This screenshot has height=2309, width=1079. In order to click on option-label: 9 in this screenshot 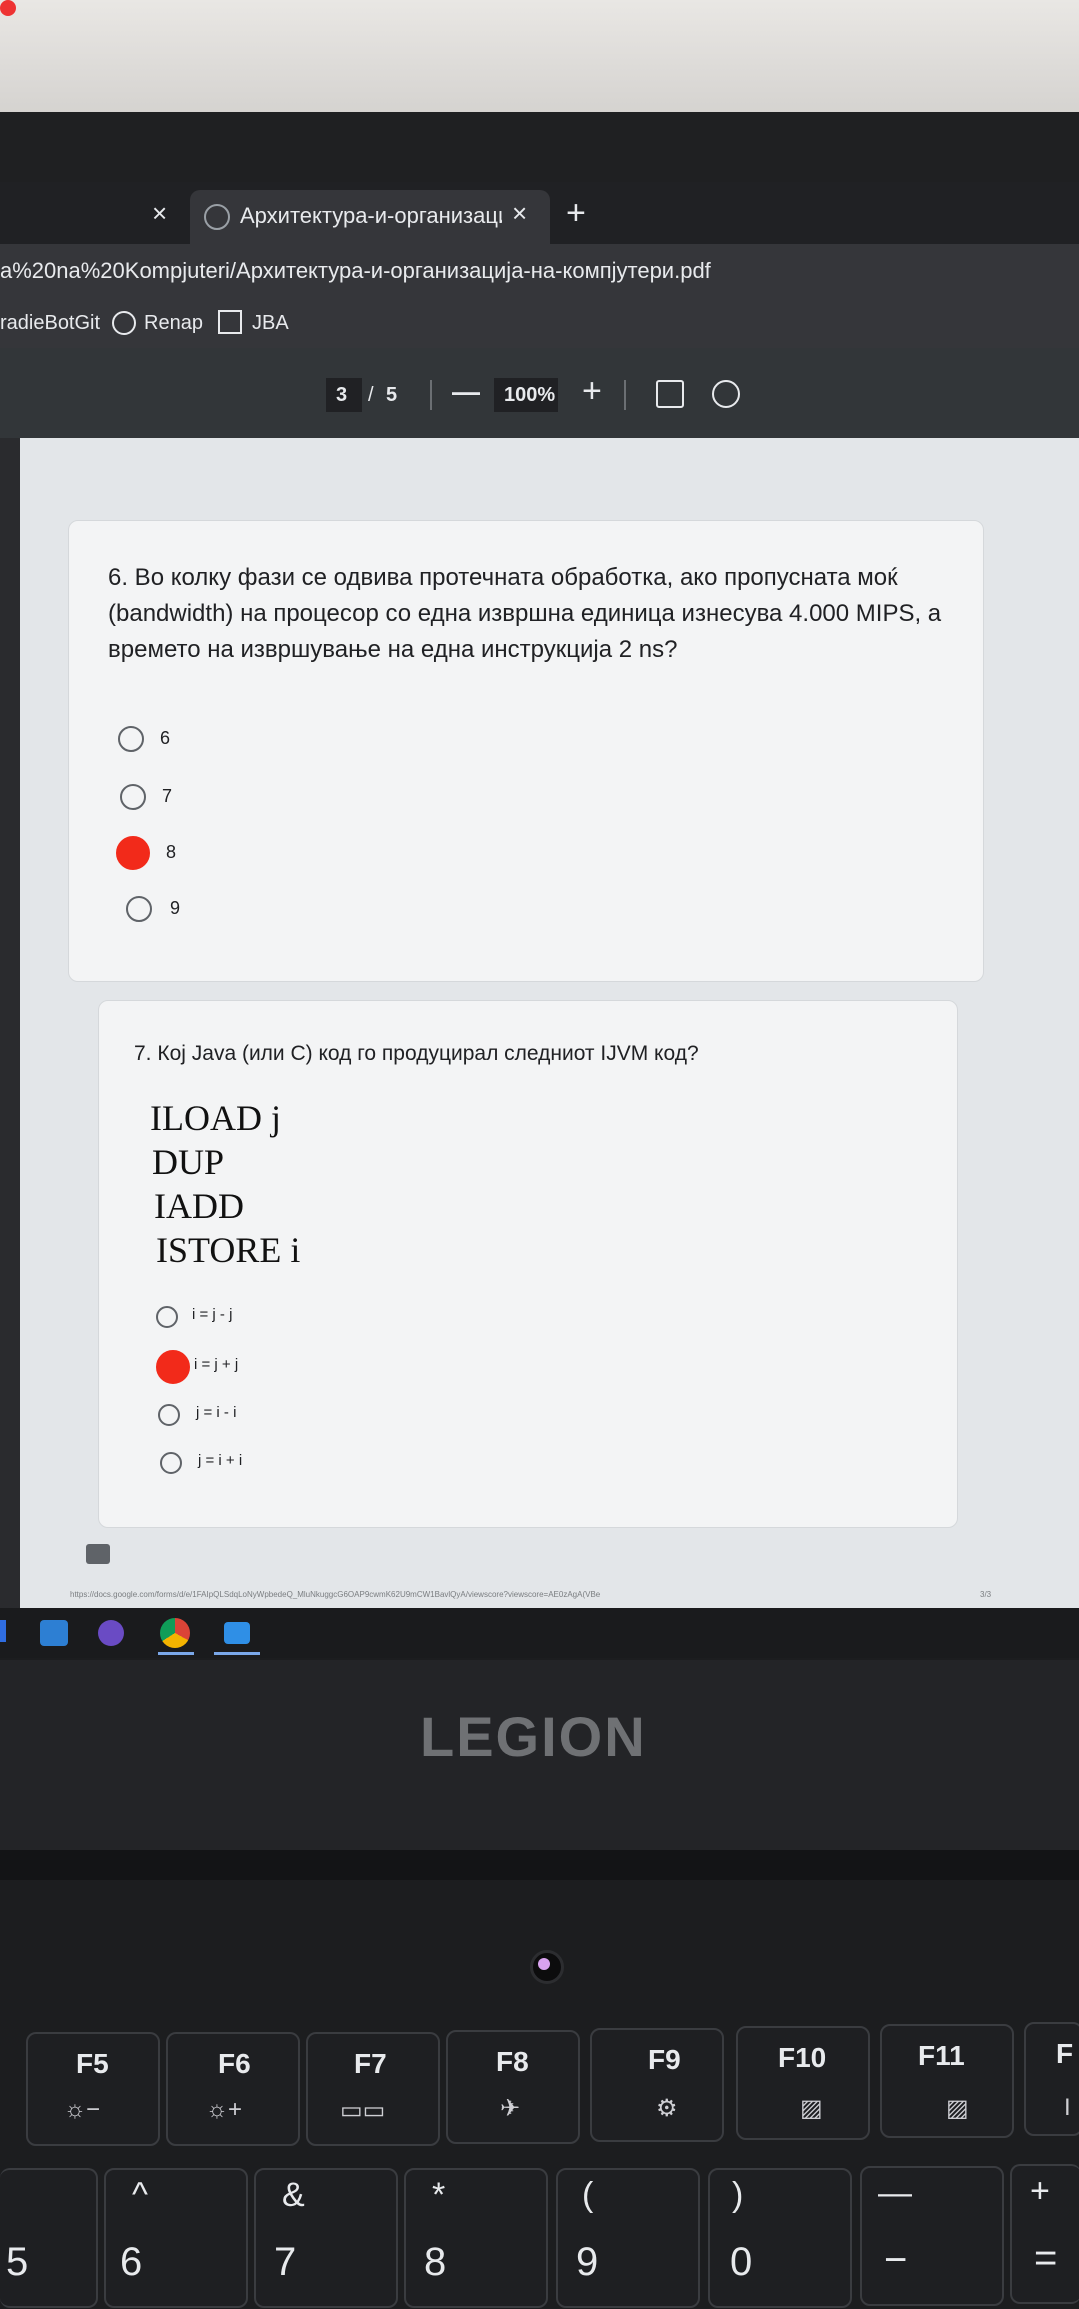, I will do `click(175, 908)`.